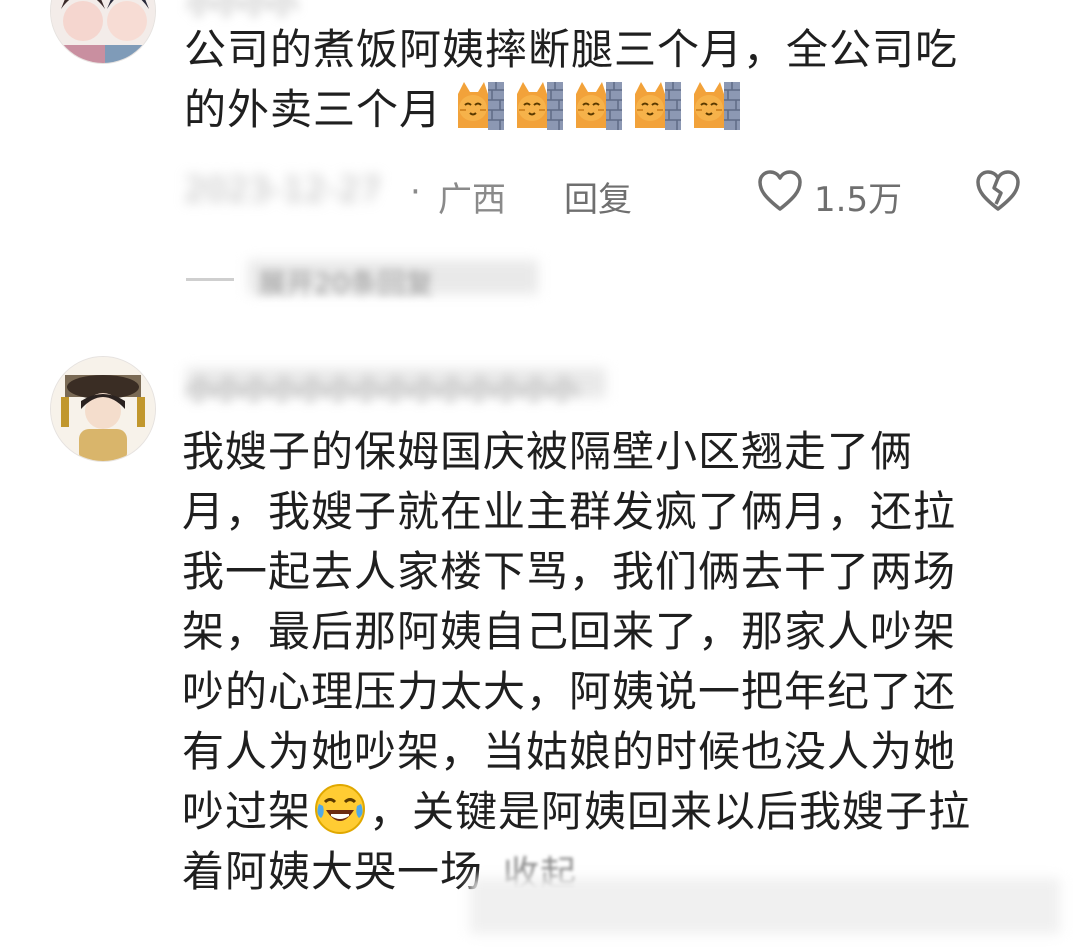 The height and width of the screenshot is (947, 1080). I want to click on comment2-line-6: 有人为她吵架，当姑娘的时候也没人为她, so click(569, 751).